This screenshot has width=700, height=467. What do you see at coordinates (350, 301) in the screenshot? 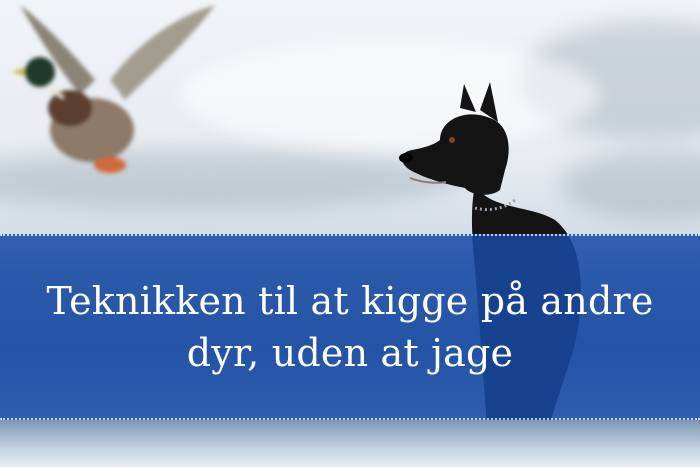
I see `headline-line-1: Teknikken til at kigge på andre` at bounding box center [350, 301].